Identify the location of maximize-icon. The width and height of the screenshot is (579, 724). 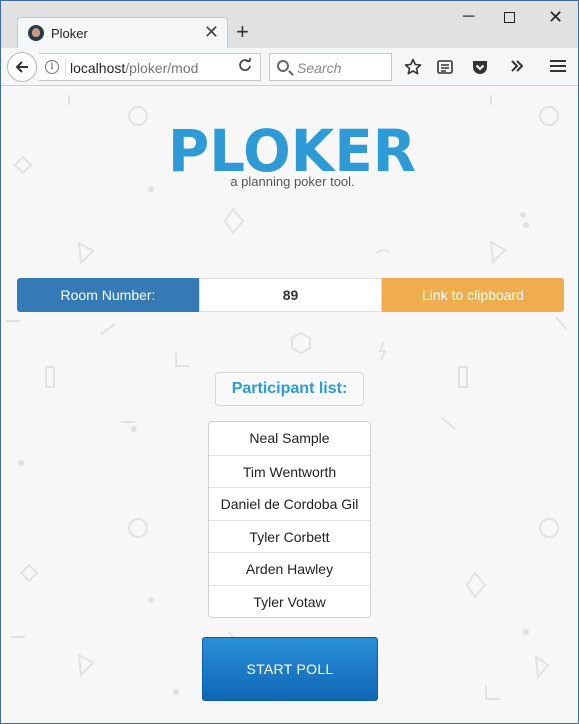
(509, 17).